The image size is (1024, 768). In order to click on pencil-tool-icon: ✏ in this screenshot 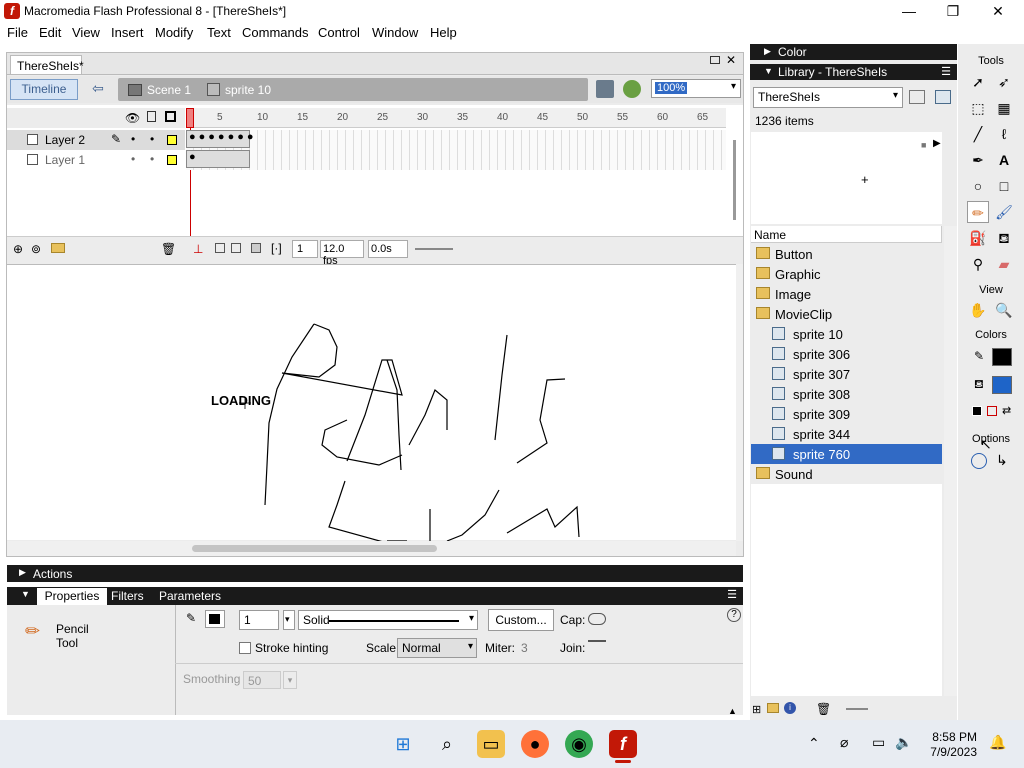, I will do `click(978, 212)`.